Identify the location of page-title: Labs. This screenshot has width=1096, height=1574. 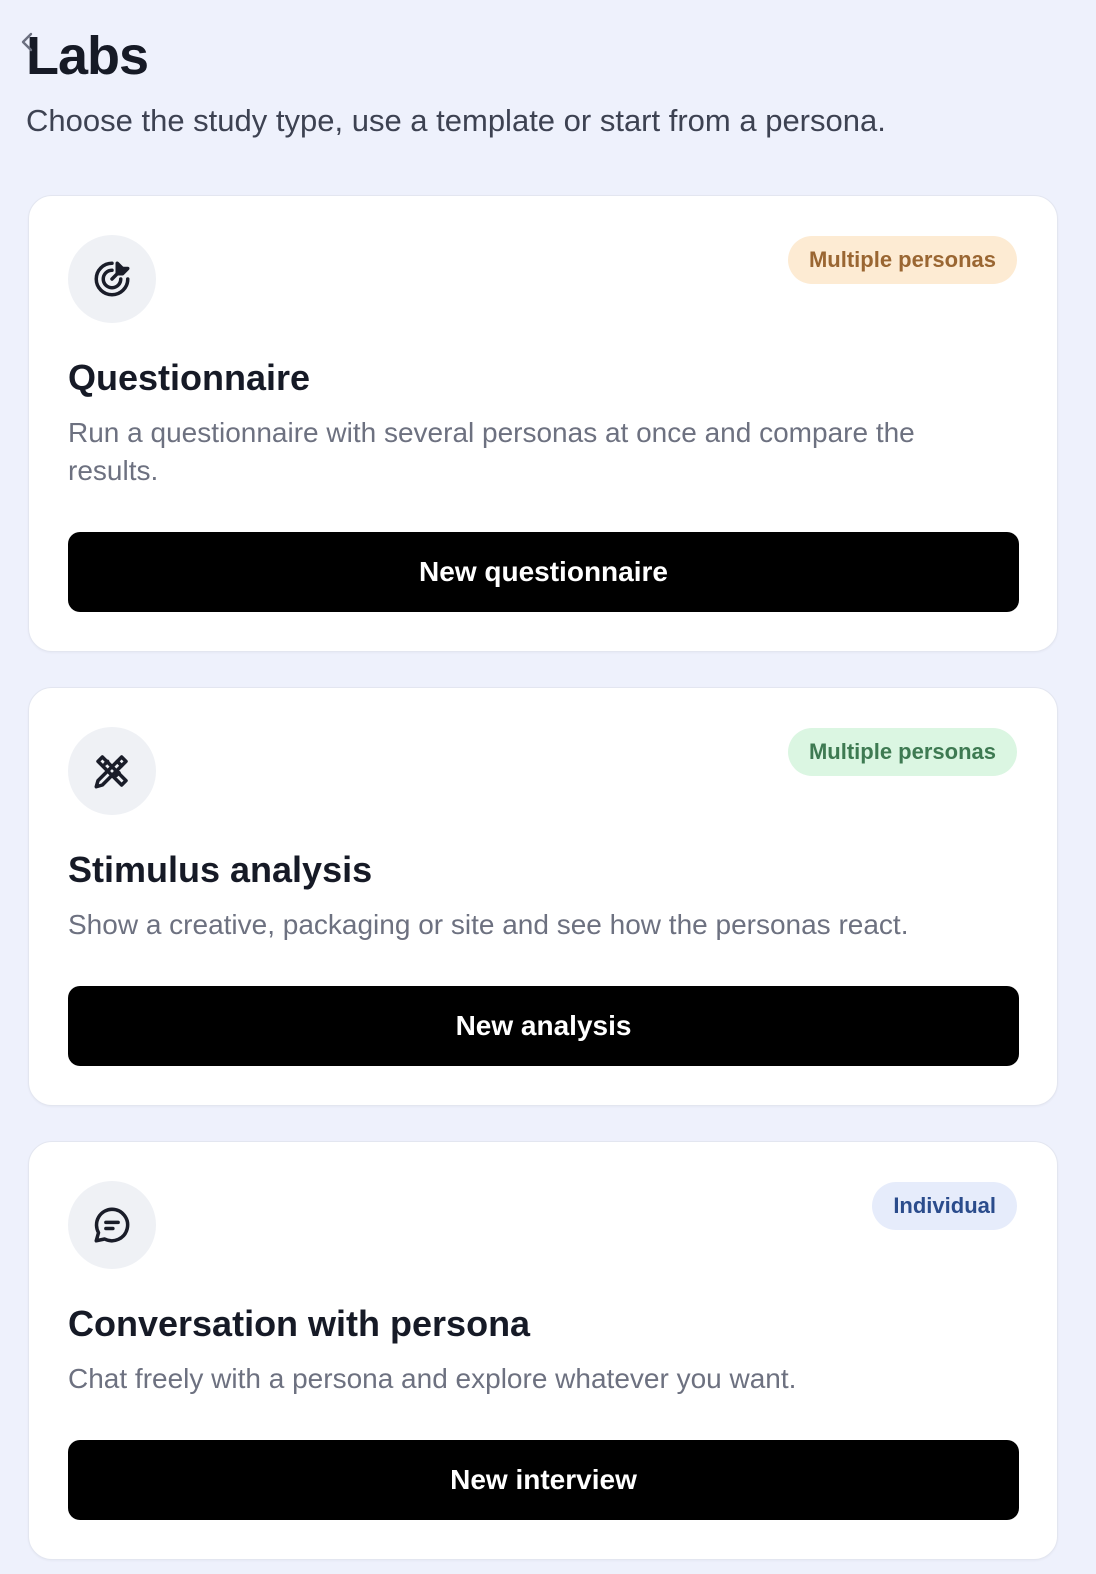
(87, 56).